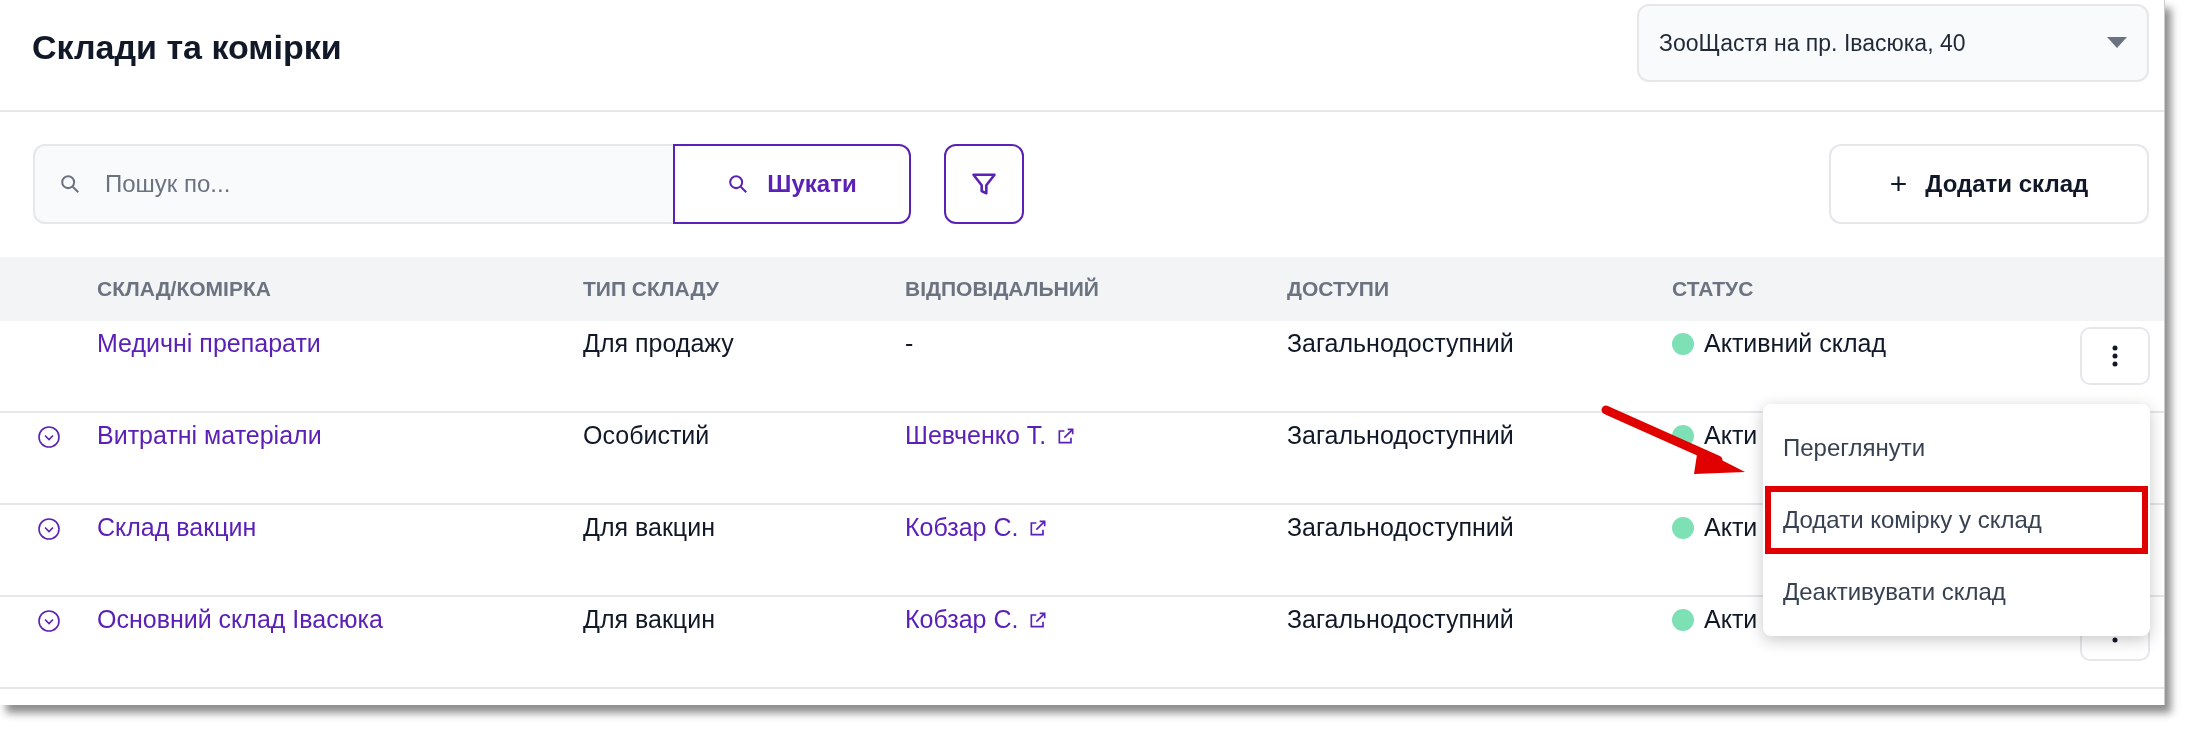  Describe the element at coordinates (647, 435) in the screenshot. I see `table-cell-text: Особистий` at that location.